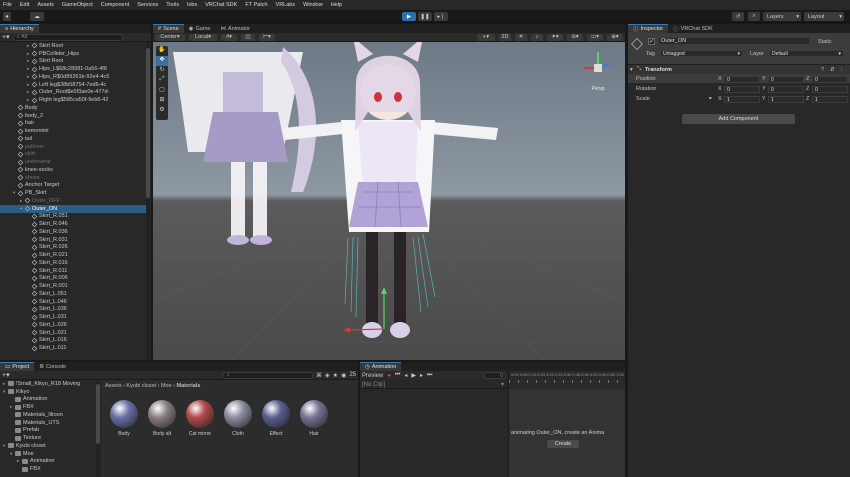  What do you see at coordinates (73, 341) in the screenshot?
I see `hierarchy-row: Skirt_L.016` at bounding box center [73, 341].